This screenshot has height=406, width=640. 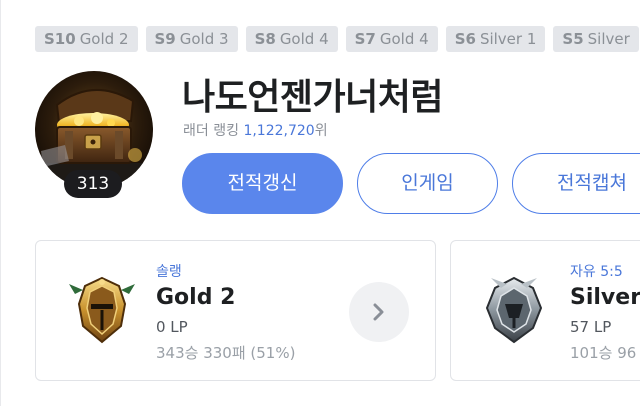 I want to click on summoner-level-badge: 313, so click(x=93, y=184).